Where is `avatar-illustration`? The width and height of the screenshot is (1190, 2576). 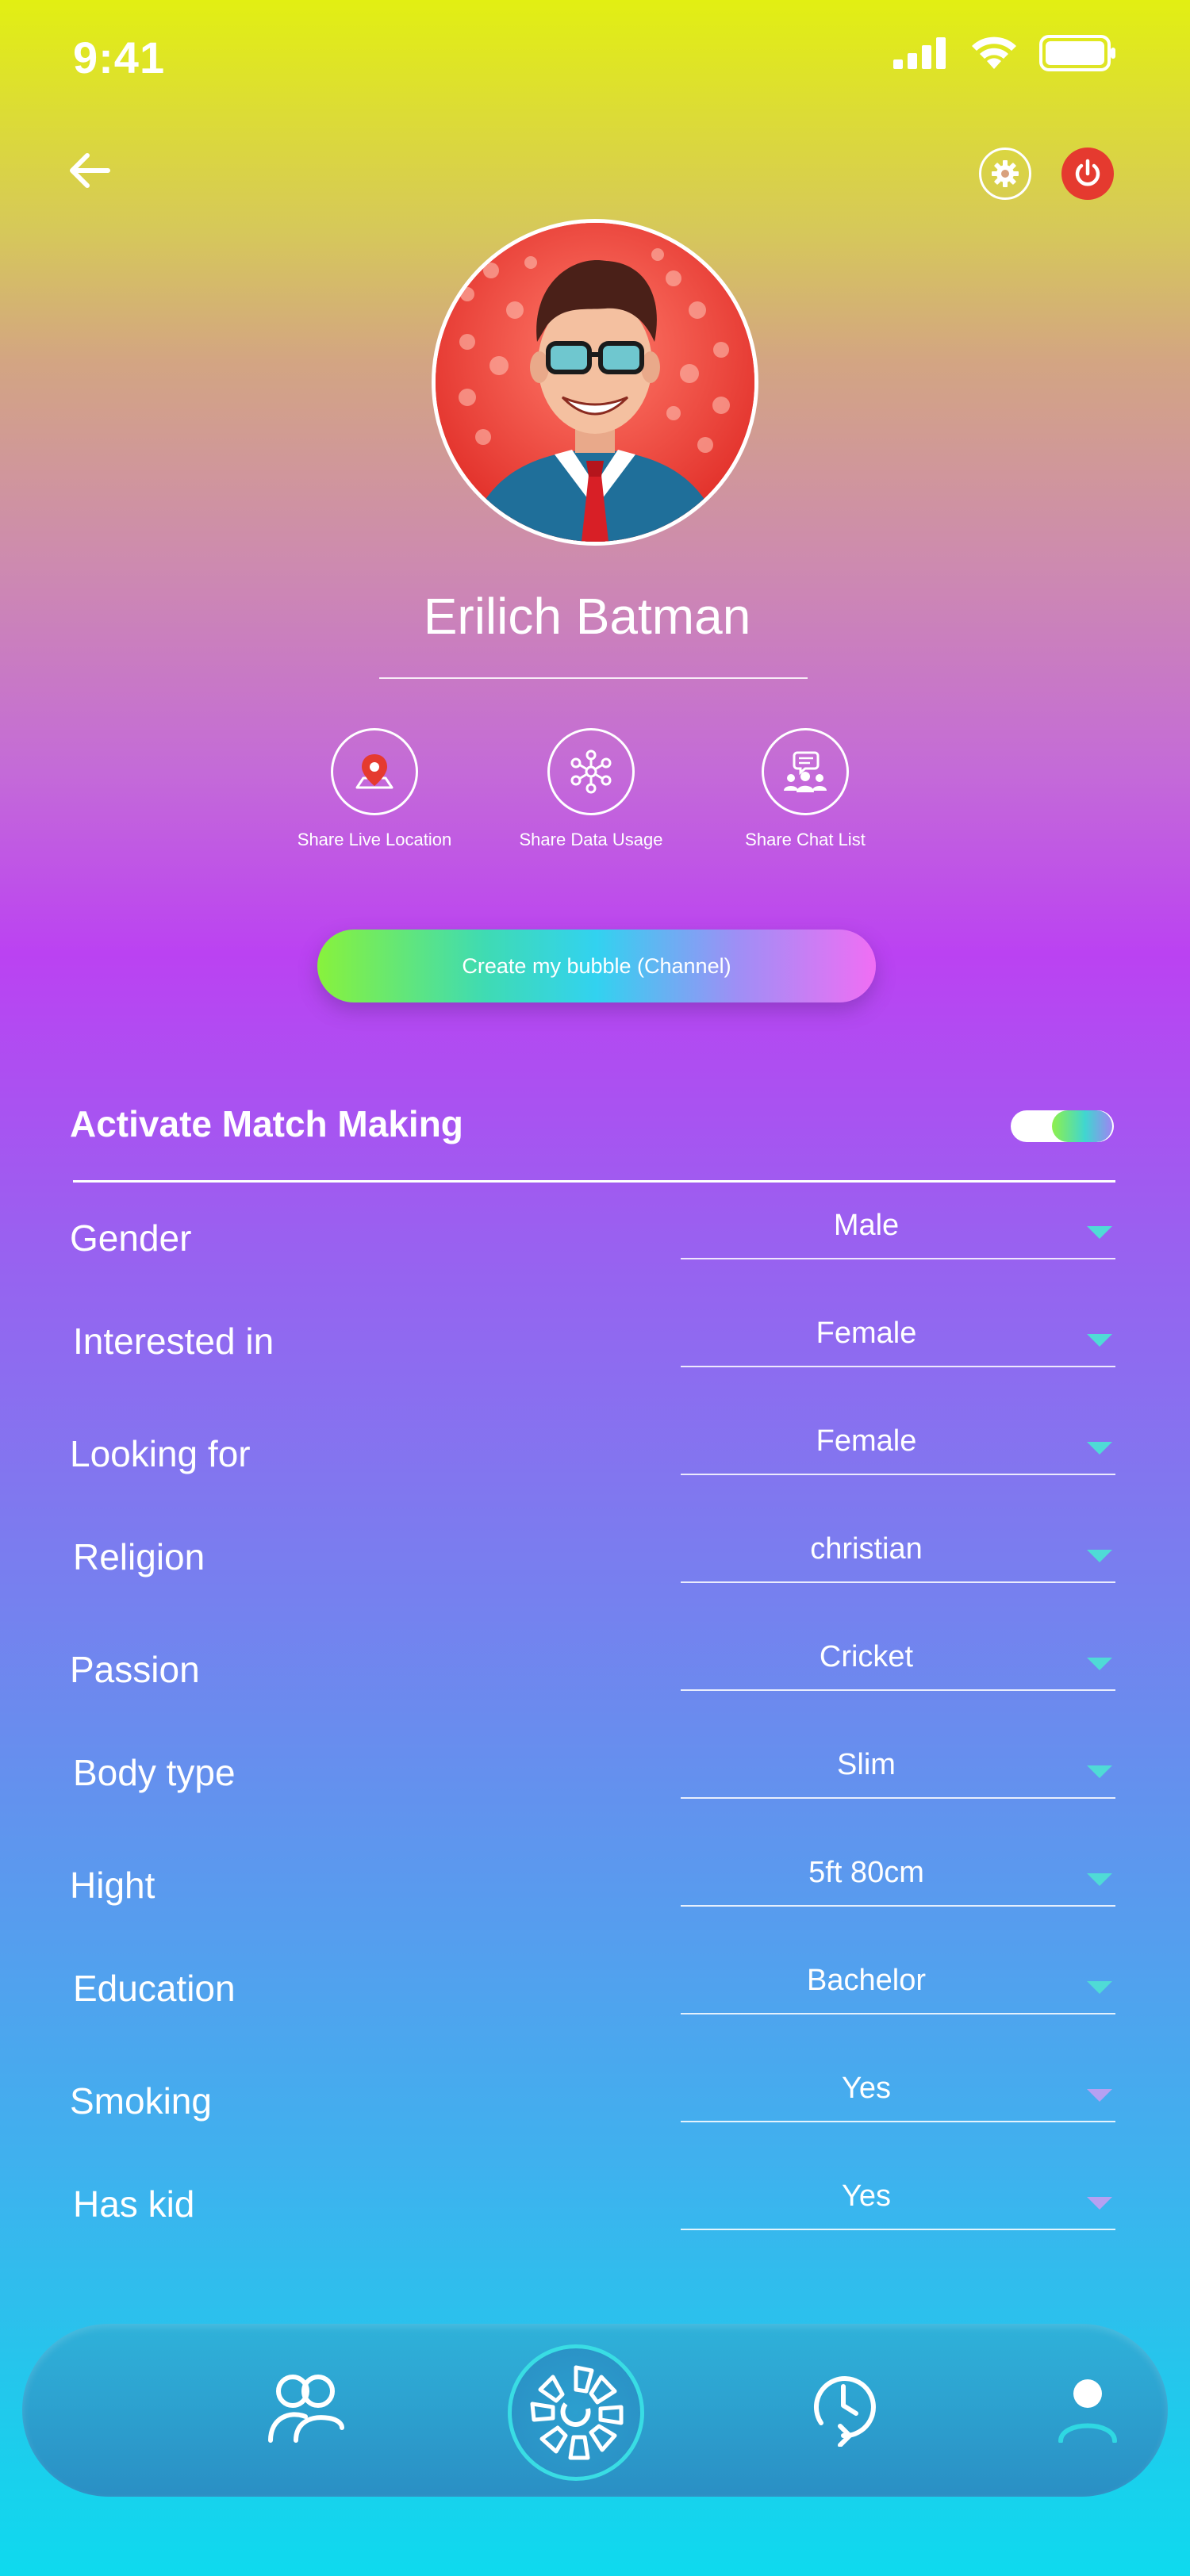
avatar-illustration is located at coordinates (595, 382).